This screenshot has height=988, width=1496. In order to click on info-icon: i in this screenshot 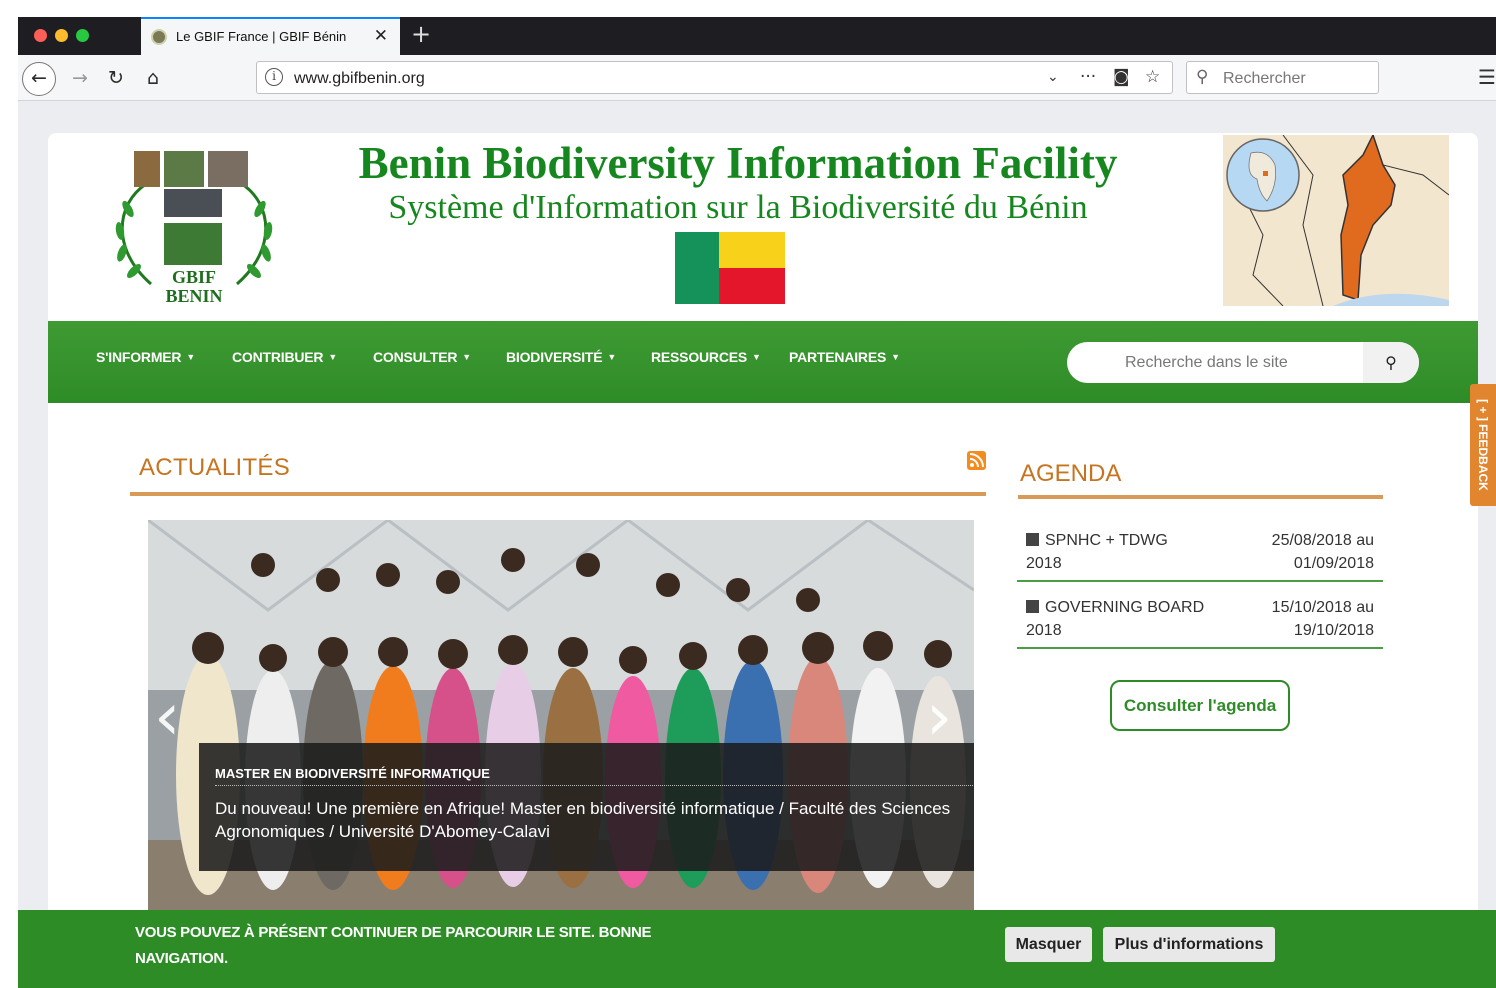, I will do `click(274, 77)`.